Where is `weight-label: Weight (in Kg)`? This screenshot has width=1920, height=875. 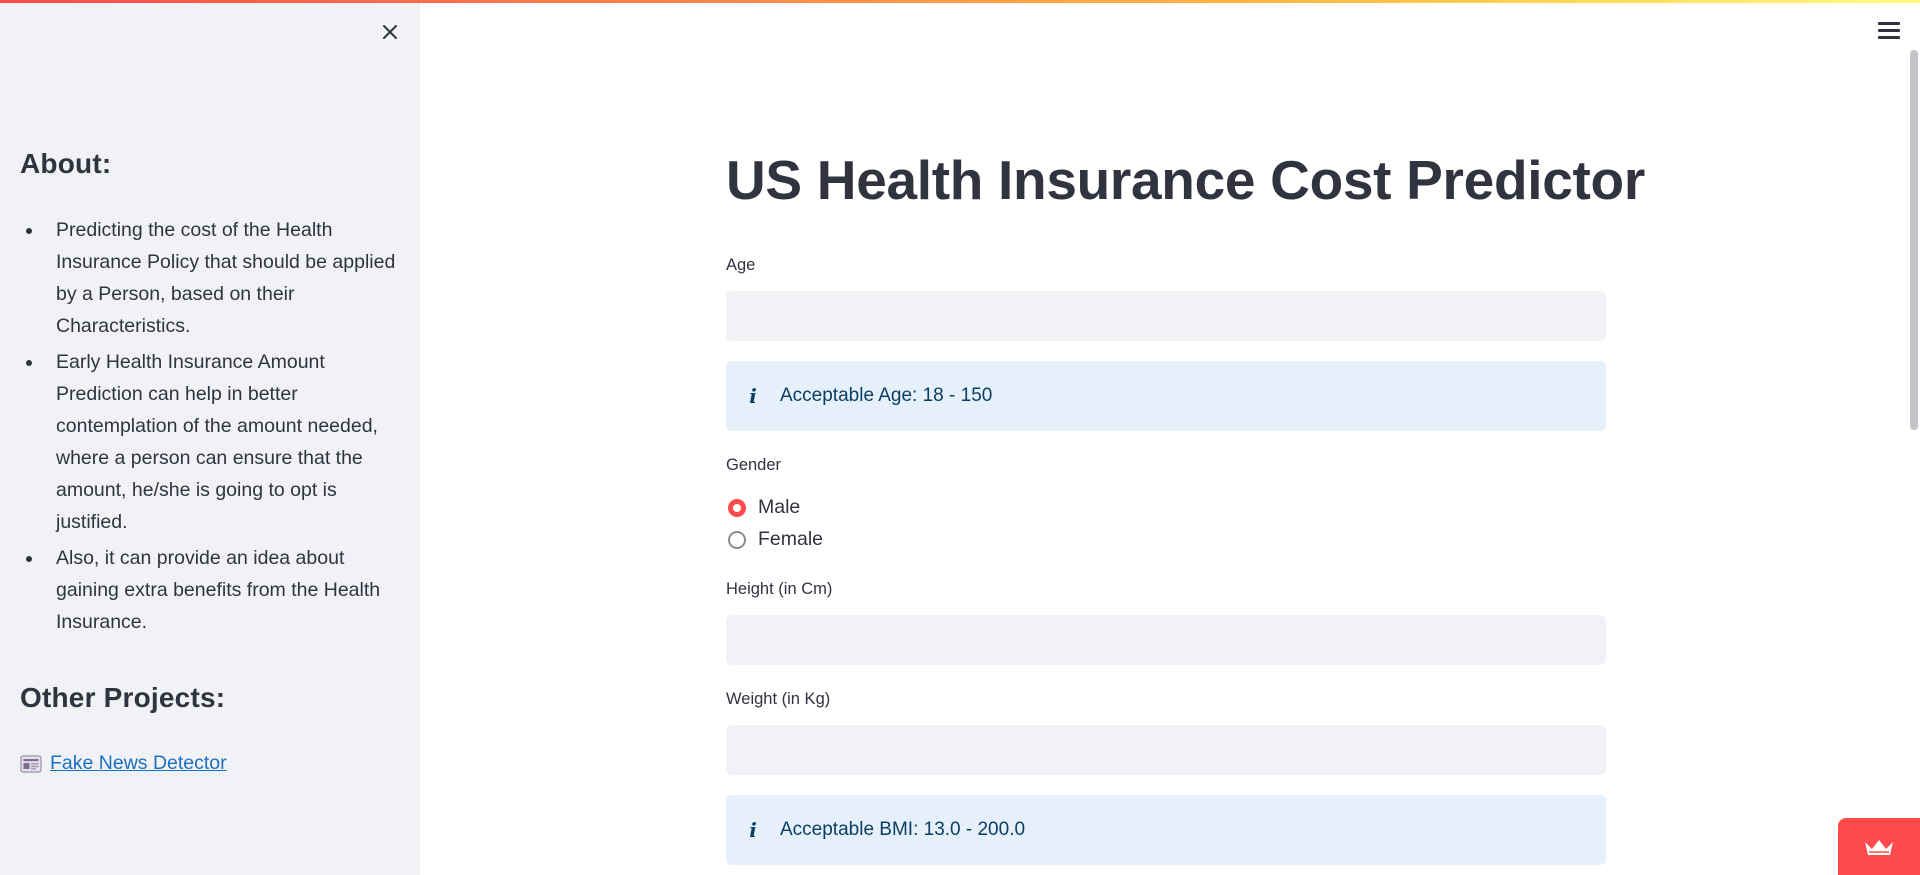
weight-label: Weight (in Kg) is located at coordinates (778, 699).